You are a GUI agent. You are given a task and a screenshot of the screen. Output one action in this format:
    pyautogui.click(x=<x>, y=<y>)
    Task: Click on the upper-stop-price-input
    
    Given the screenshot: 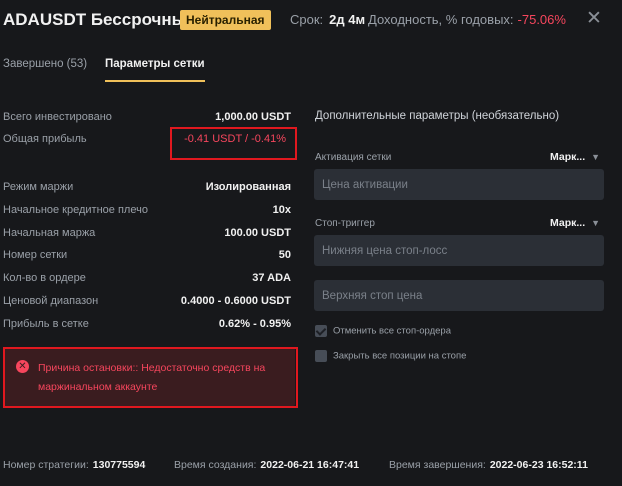 What is the action you would take?
    pyautogui.click(x=459, y=295)
    